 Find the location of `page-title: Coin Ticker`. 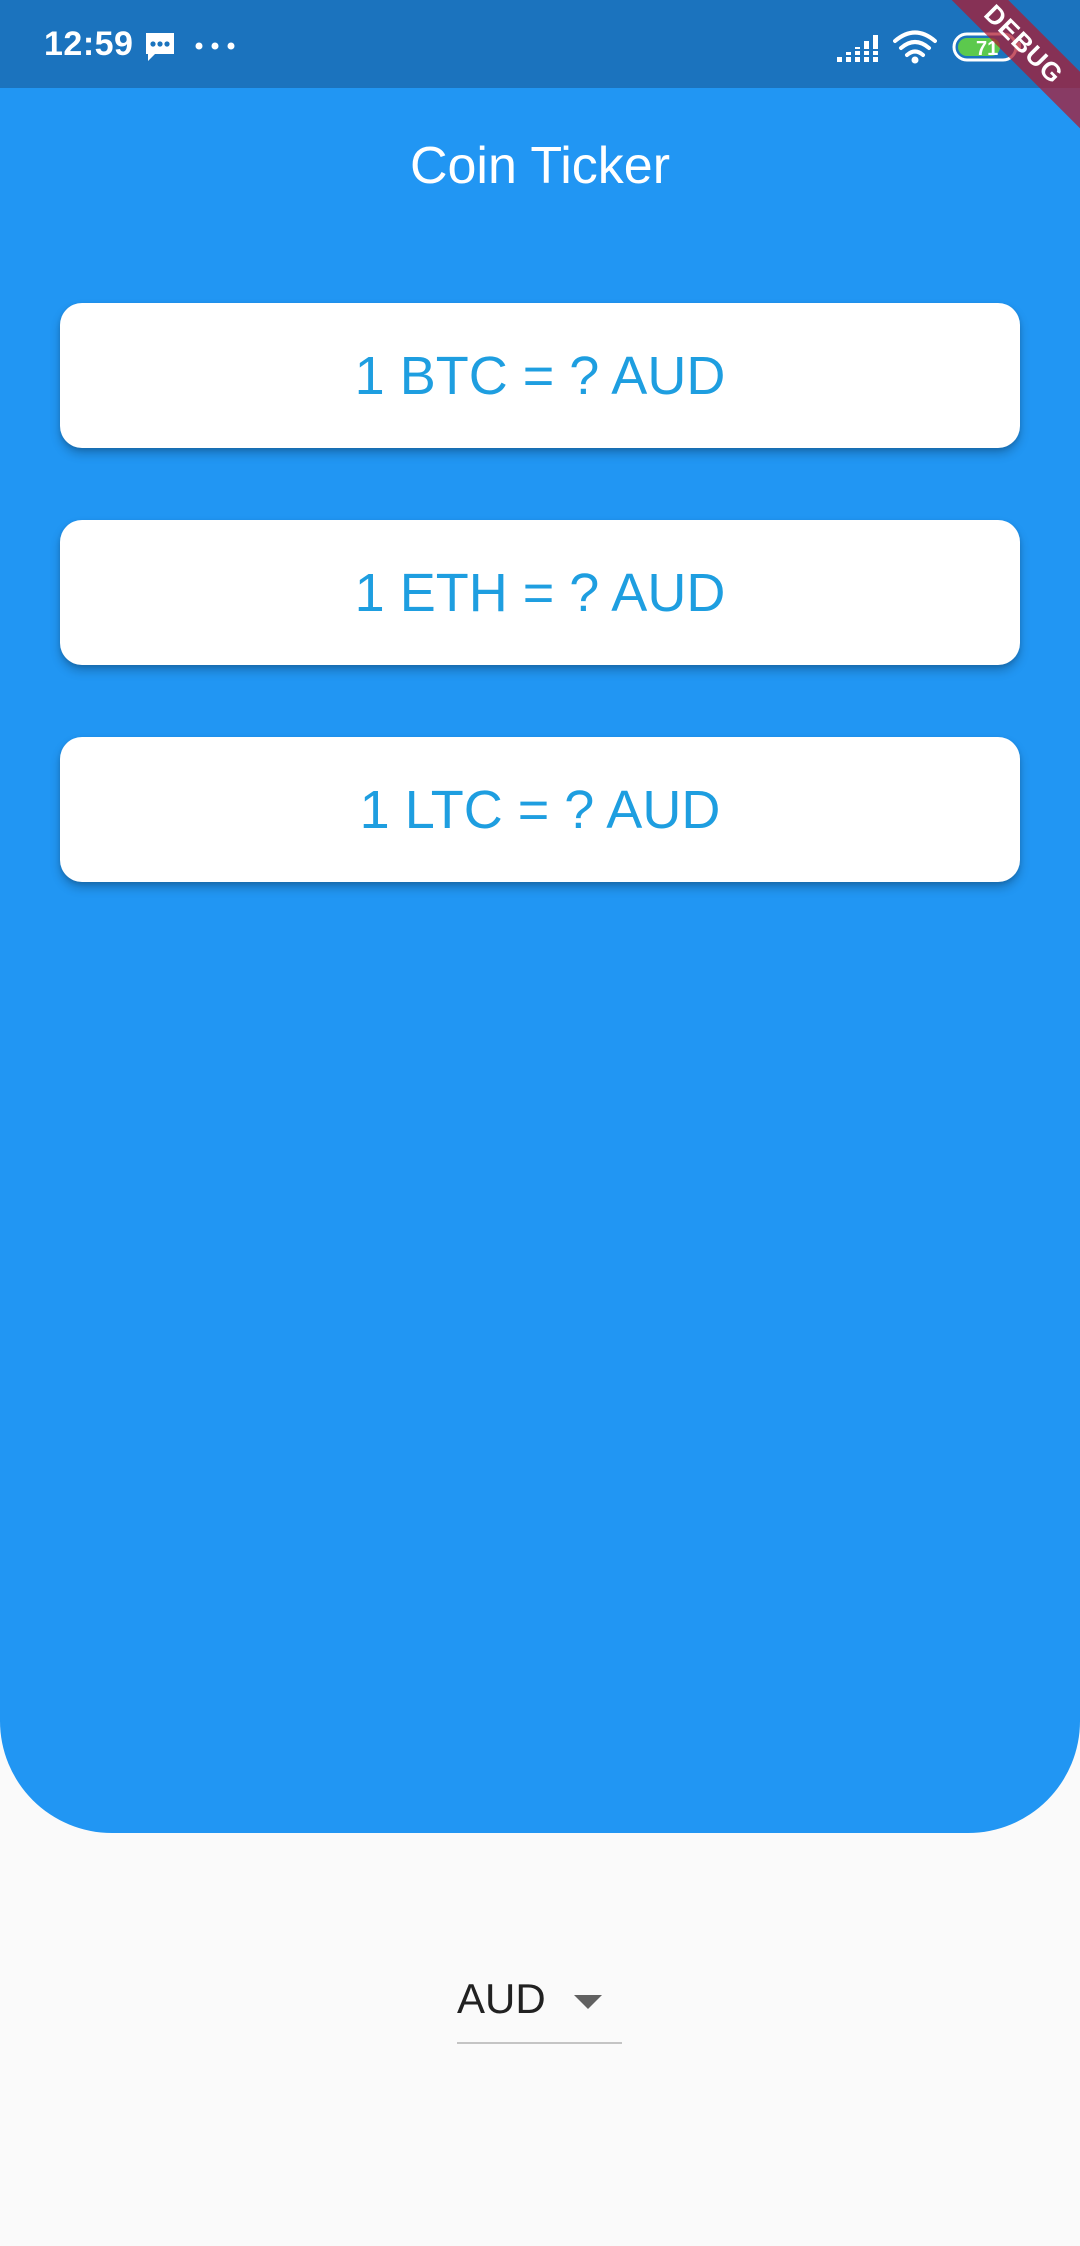

page-title: Coin Ticker is located at coordinates (540, 166).